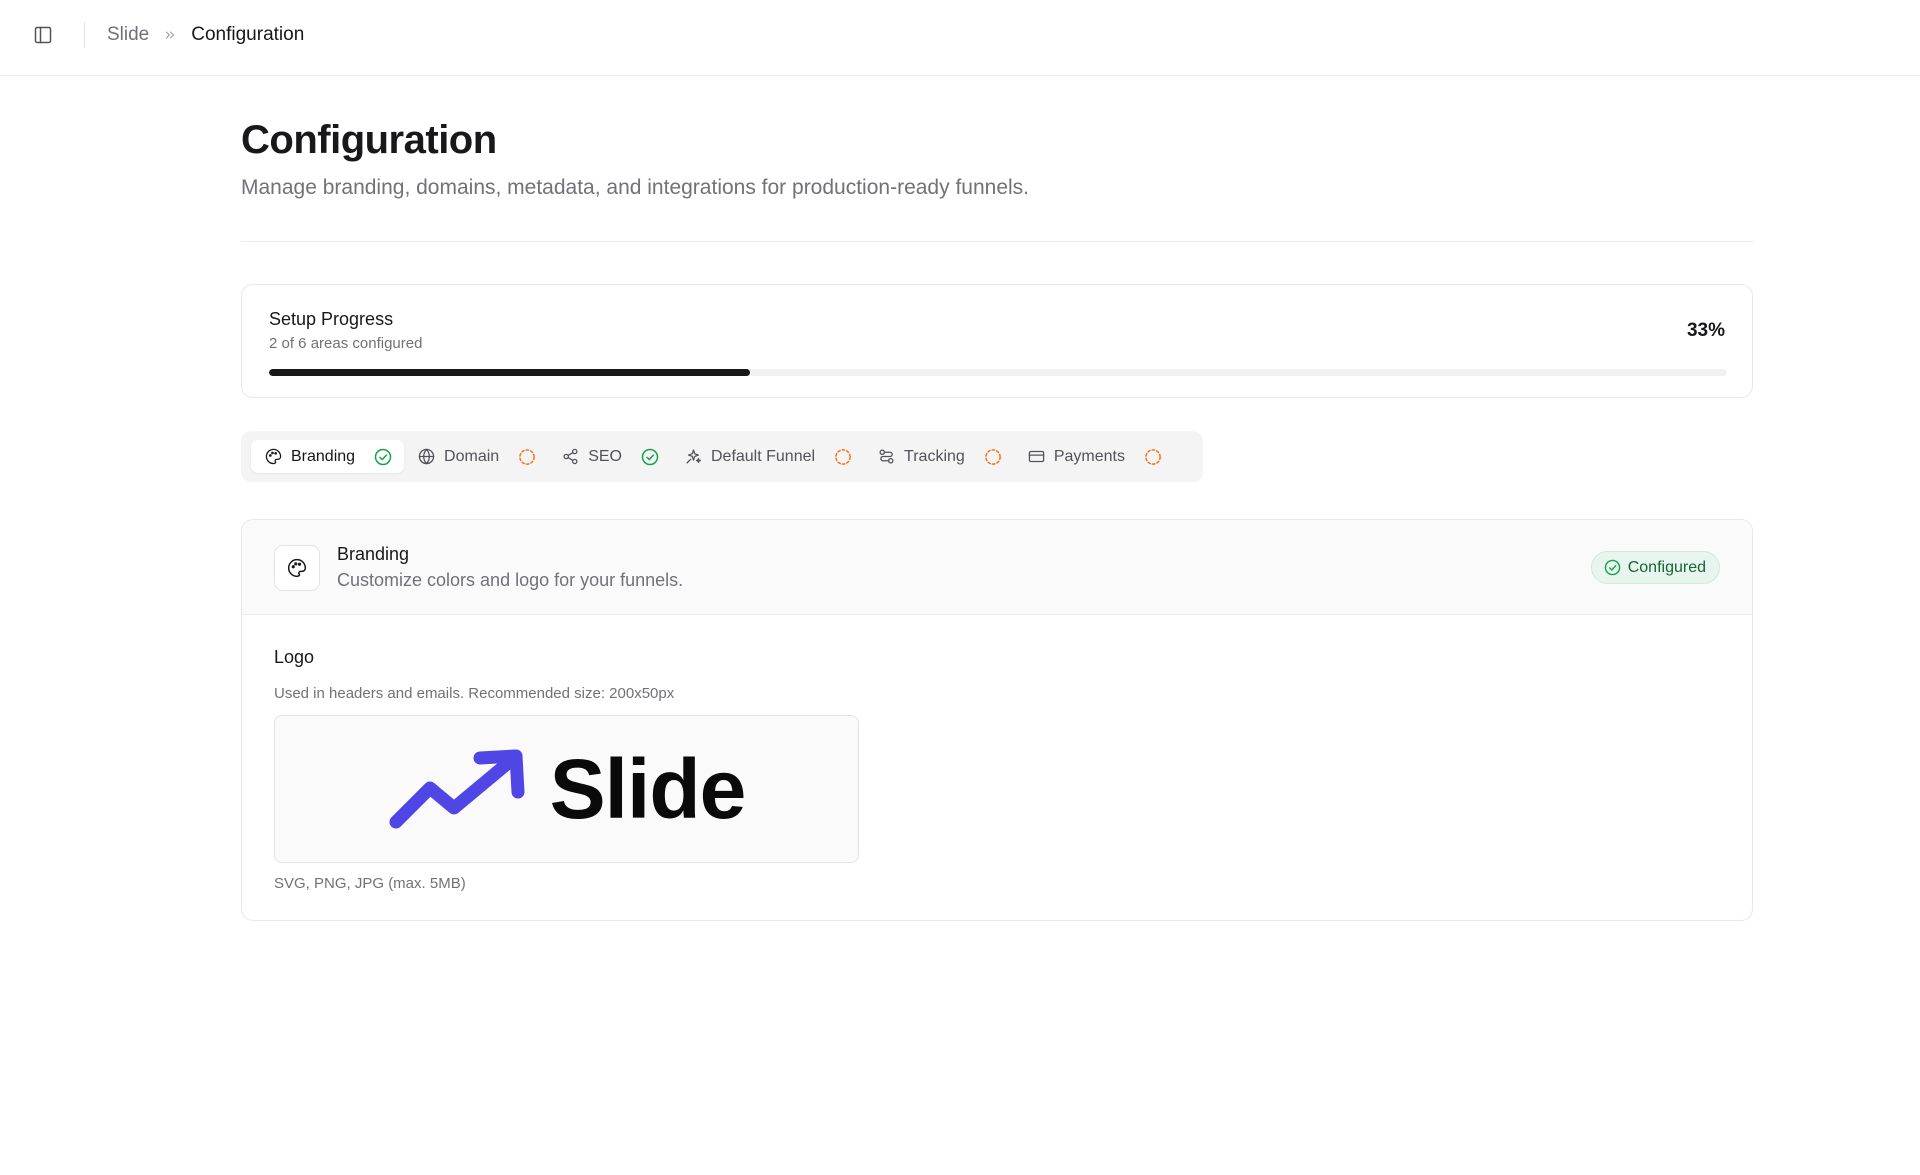 The image size is (1920, 1175). I want to click on sidebar-toggle-icon, so click(43, 35).